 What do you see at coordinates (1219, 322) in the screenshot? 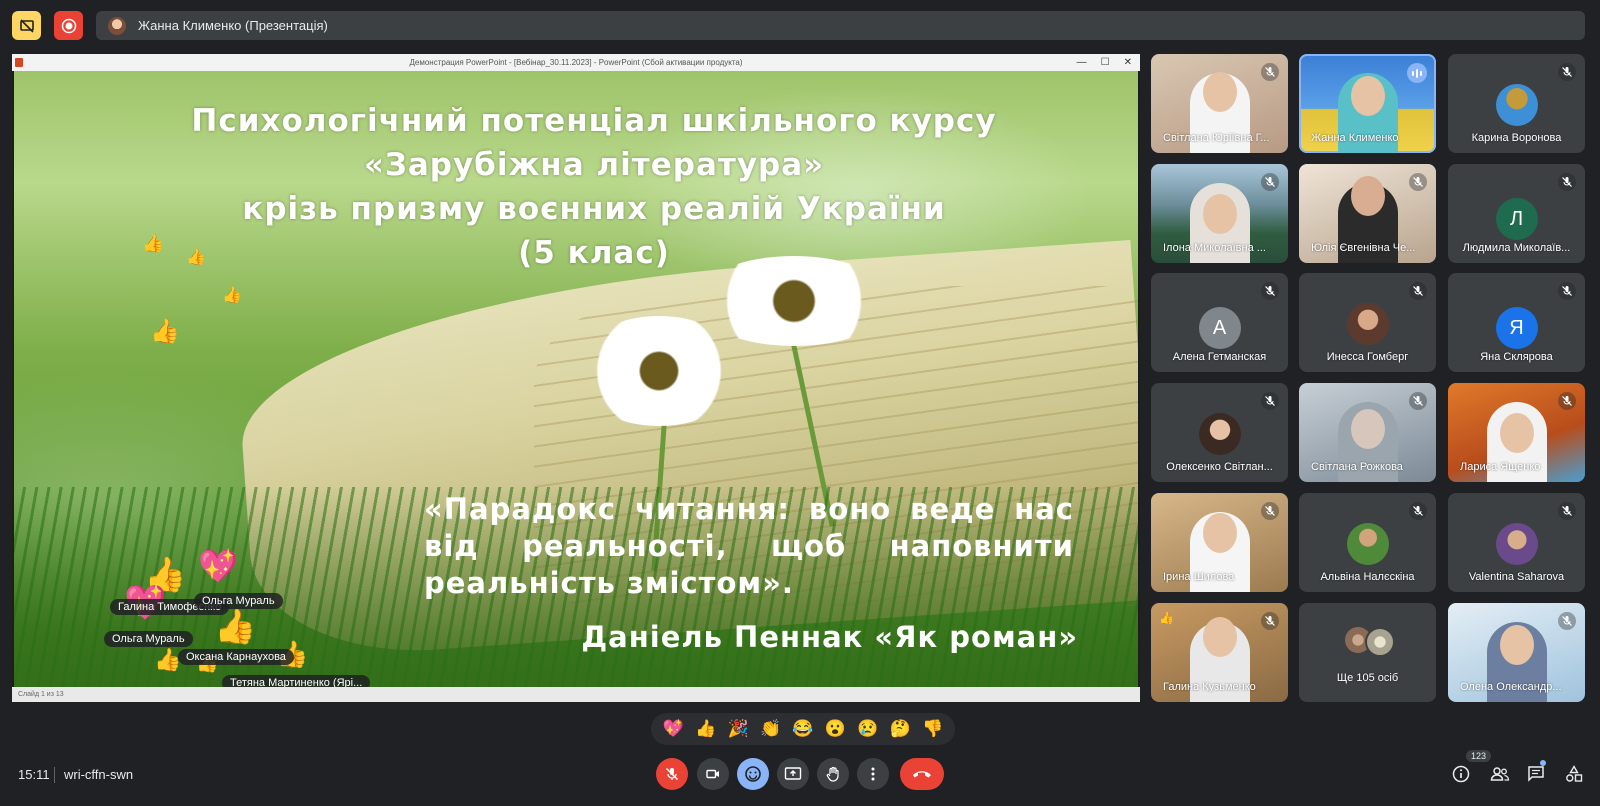
I see `participant-tile: А Алена Гетманская` at bounding box center [1219, 322].